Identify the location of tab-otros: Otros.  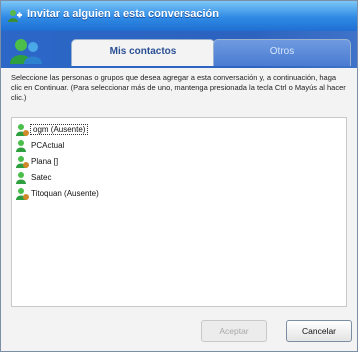
(282, 52).